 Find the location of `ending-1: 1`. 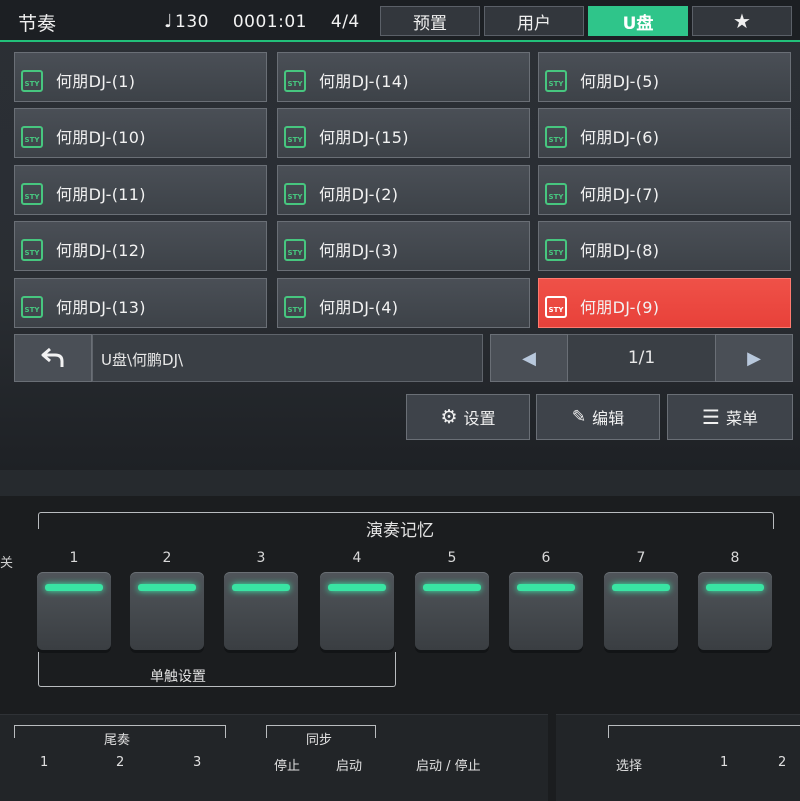

ending-1: 1 is located at coordinates (44, 762).